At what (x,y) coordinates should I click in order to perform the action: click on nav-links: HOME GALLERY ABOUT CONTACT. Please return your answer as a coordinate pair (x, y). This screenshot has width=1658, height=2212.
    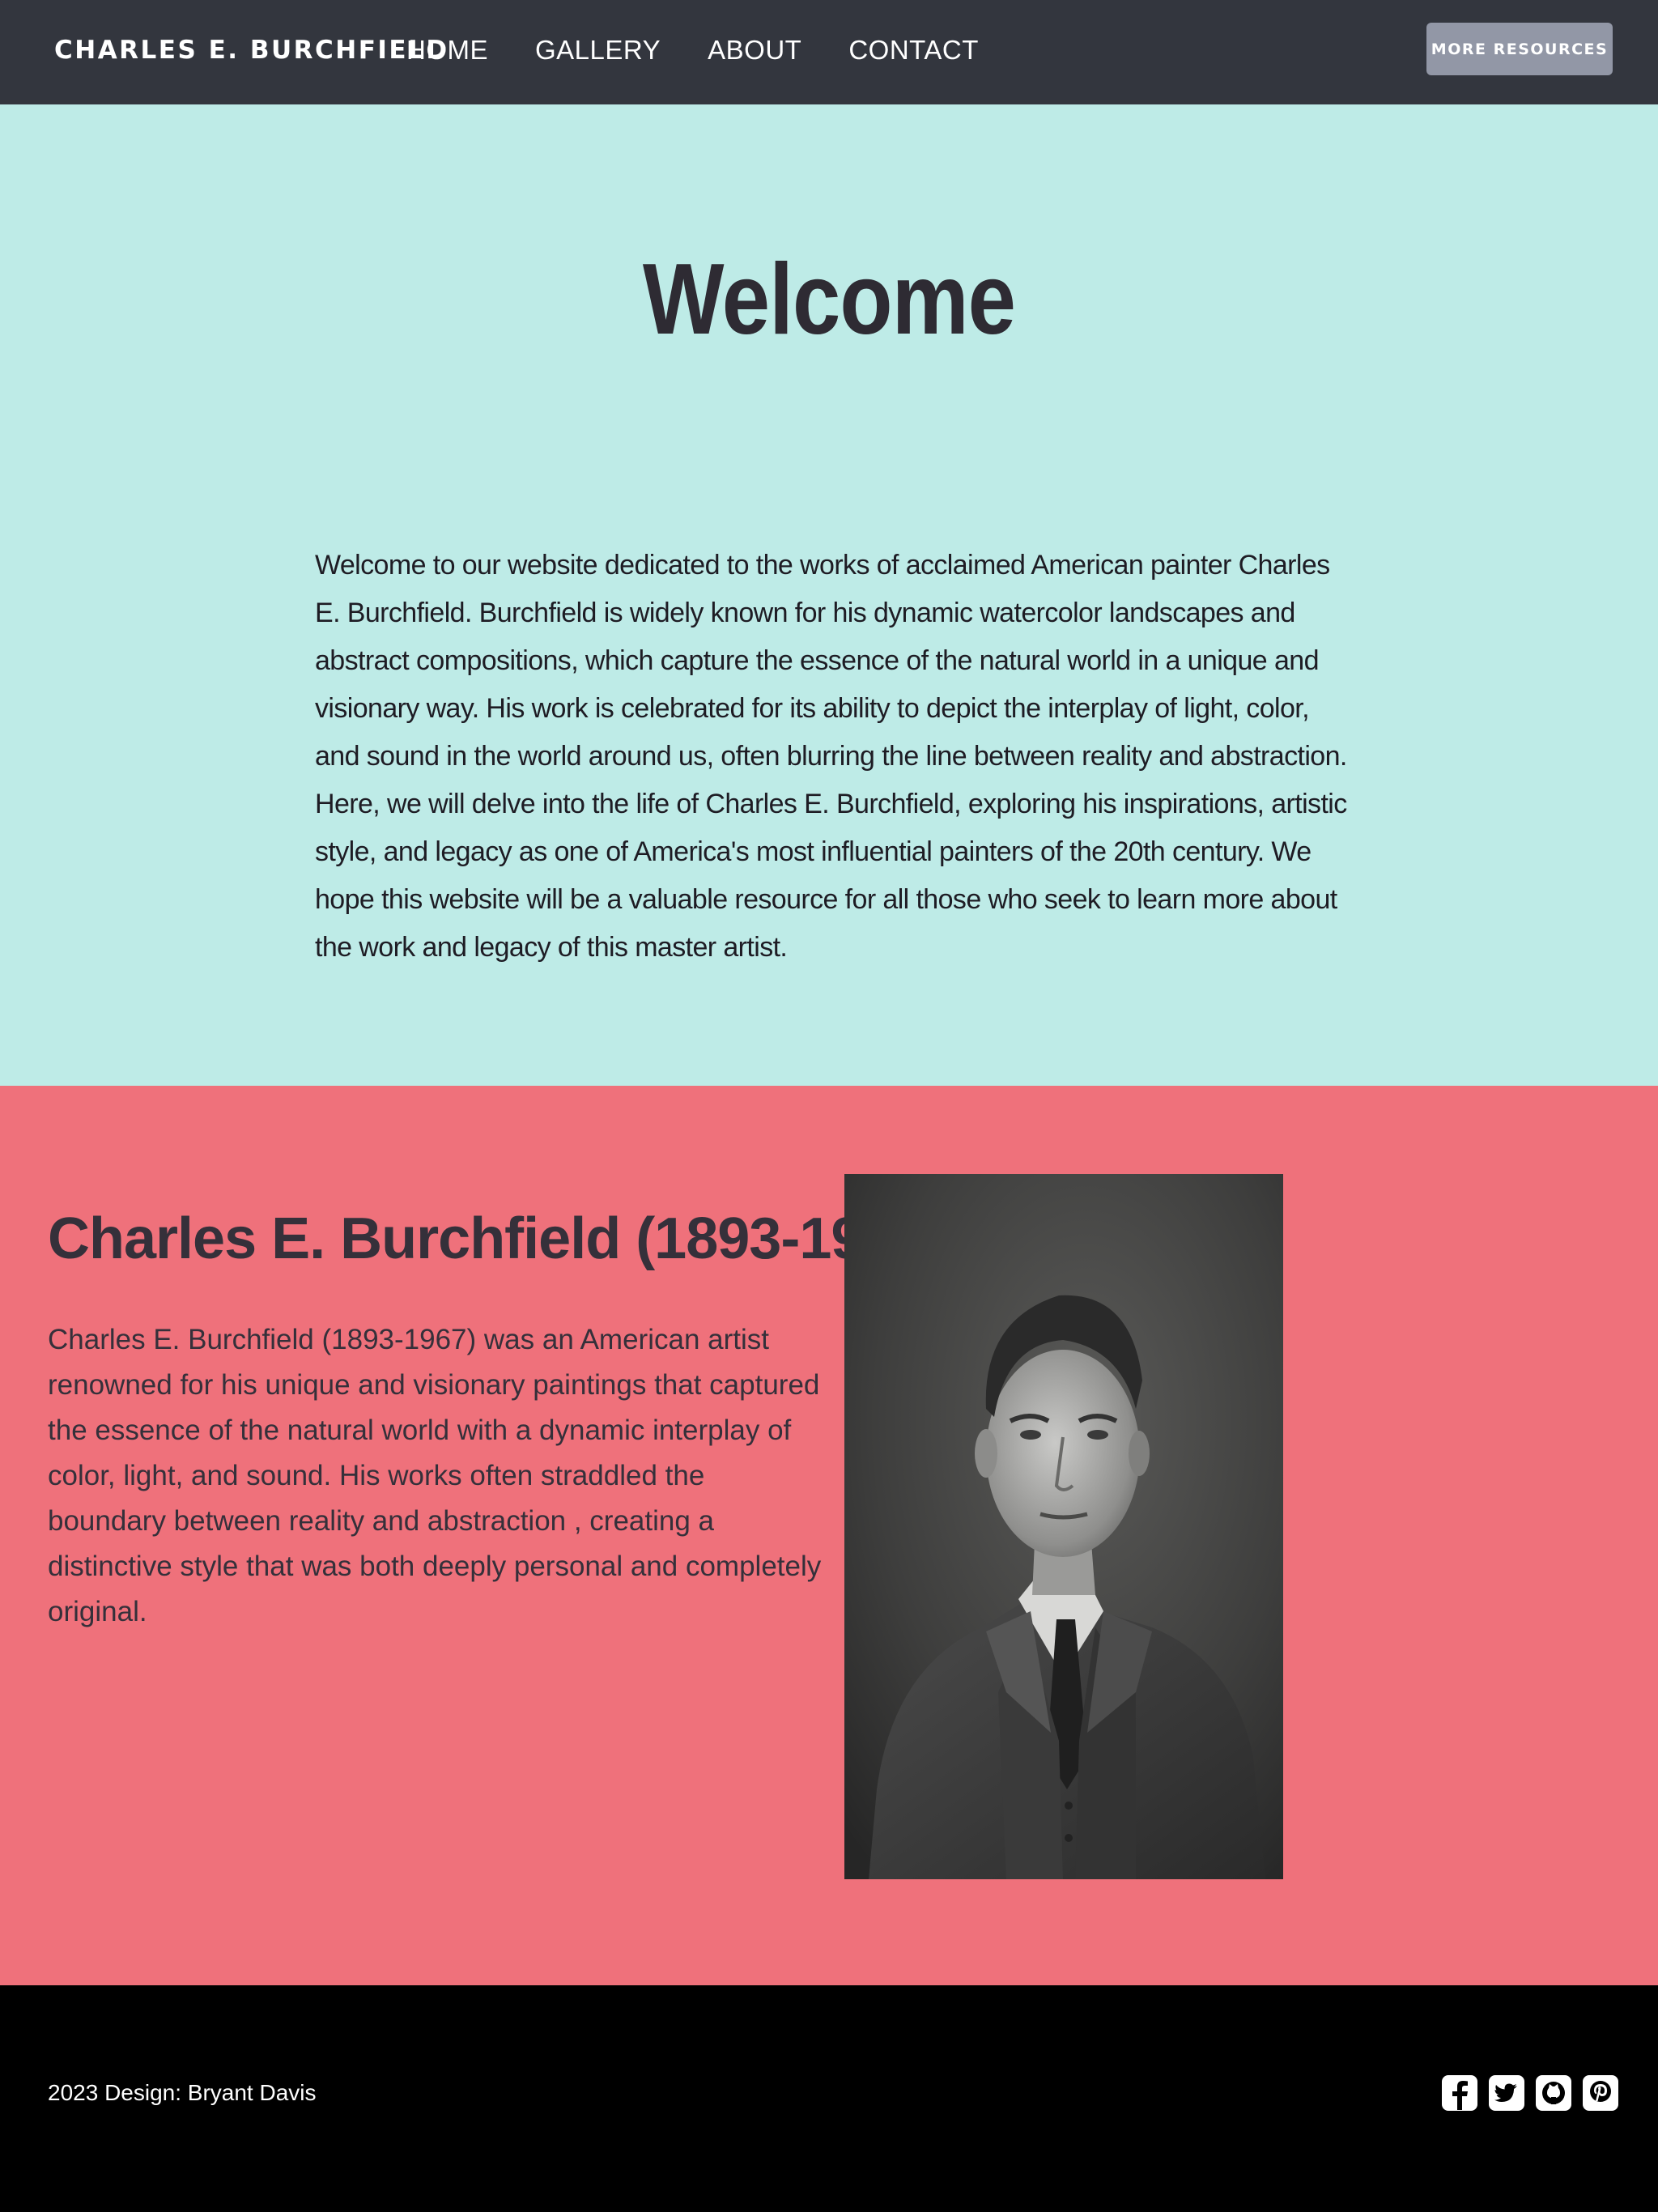
    Looking at the image, I should click on (716, 50).